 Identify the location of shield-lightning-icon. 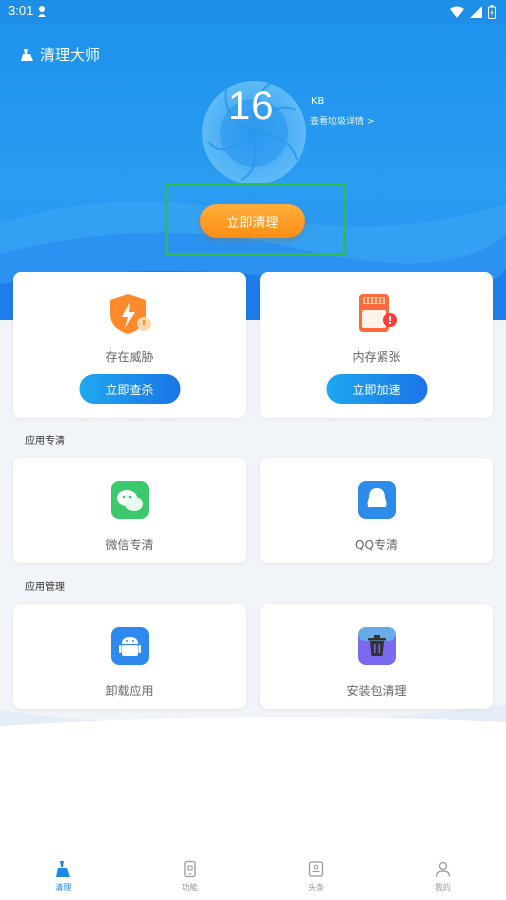
(130, 314).